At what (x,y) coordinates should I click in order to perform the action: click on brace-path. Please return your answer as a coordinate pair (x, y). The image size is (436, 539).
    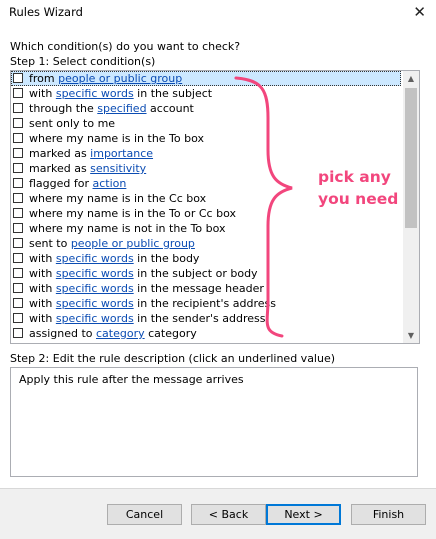
    Looking at the image, I should click on (263, 207).